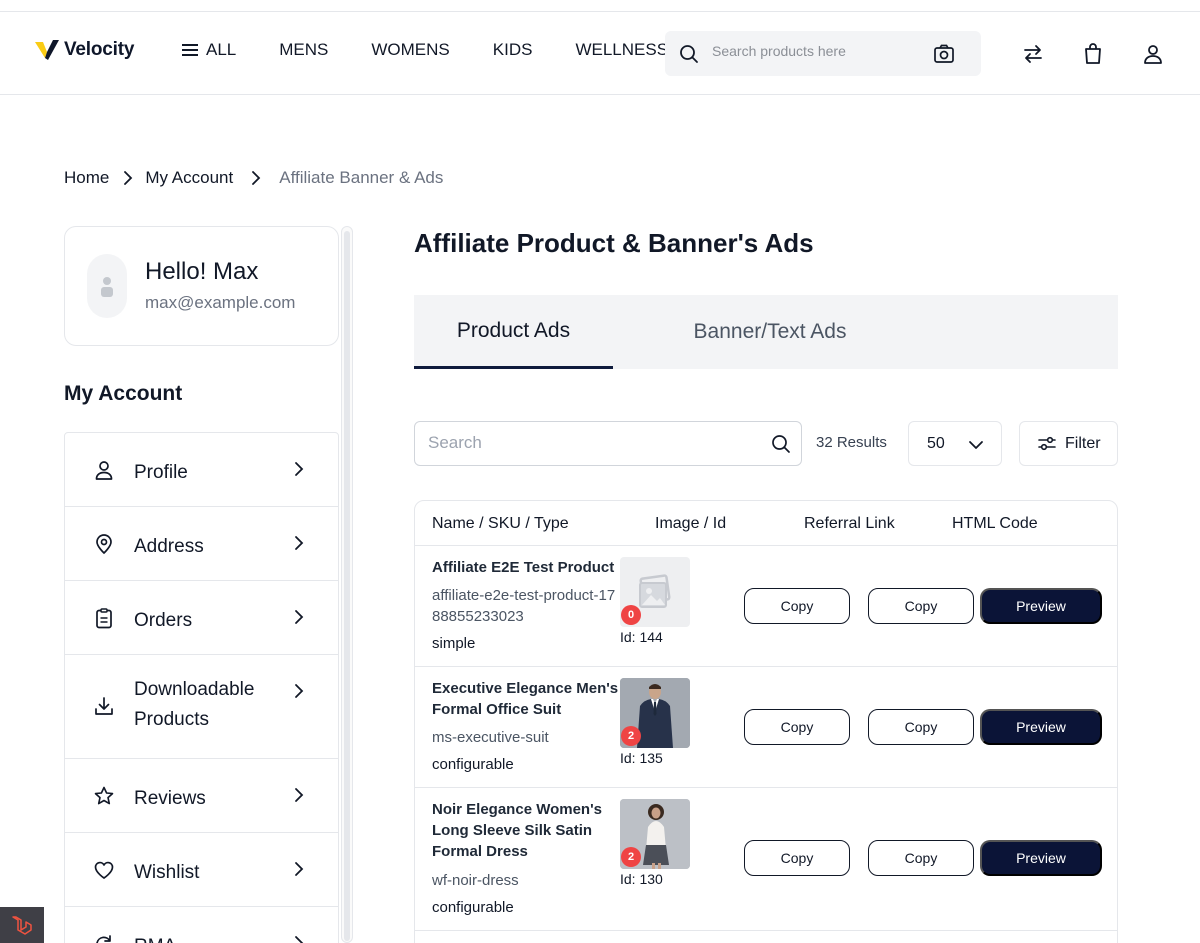 The height and width of the screenshot is (943, 1200). I want to click on sidebar-item-label: Reviews, so click(170, 798).